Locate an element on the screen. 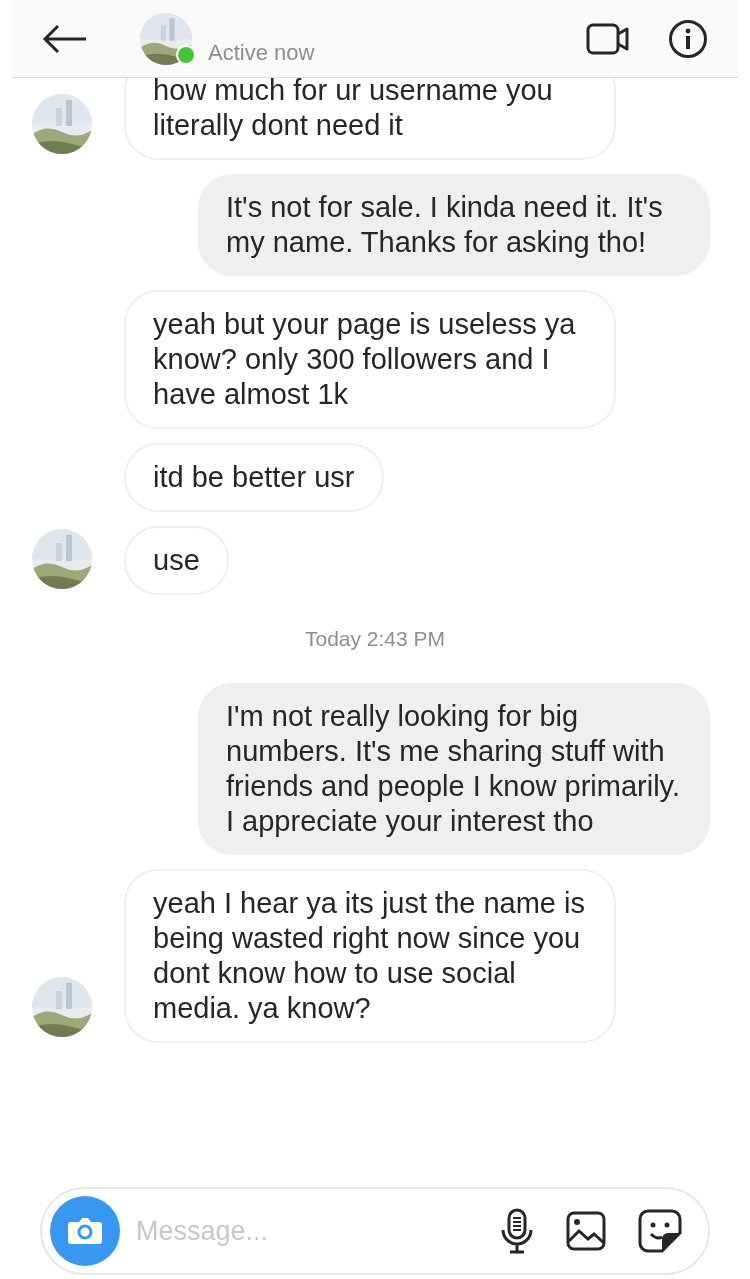 The width and height of the screenshot is (750, 1279). sent-message: I'm not really looking for big numbers. It's me sharing stuff with friends and people I know primarily. I appreciate your interest tho is located at coordinates (454, 768).